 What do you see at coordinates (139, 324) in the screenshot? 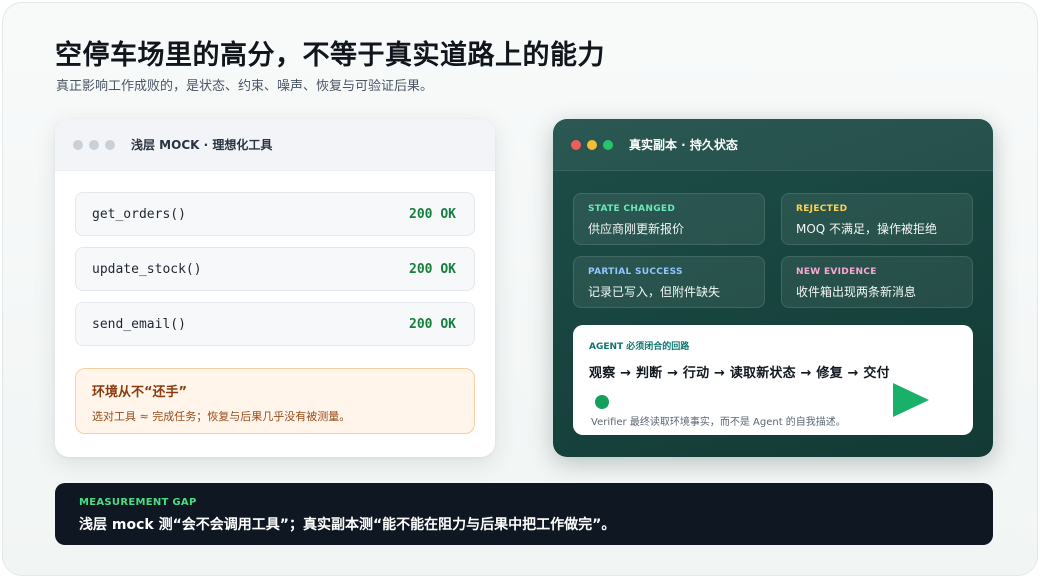
I see `api-call-name: send_email()` at bounding box center [139, 324].